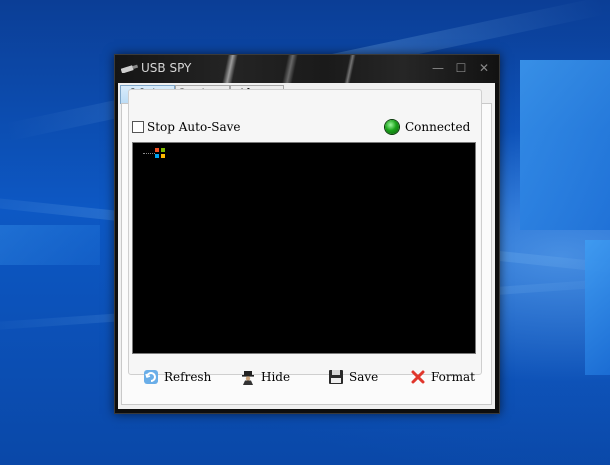 This screenshot has height=465, width=610. Describe the element at coordinates (438, 127) in the screenshot. I see `connection-status-label: Connected` at that location.